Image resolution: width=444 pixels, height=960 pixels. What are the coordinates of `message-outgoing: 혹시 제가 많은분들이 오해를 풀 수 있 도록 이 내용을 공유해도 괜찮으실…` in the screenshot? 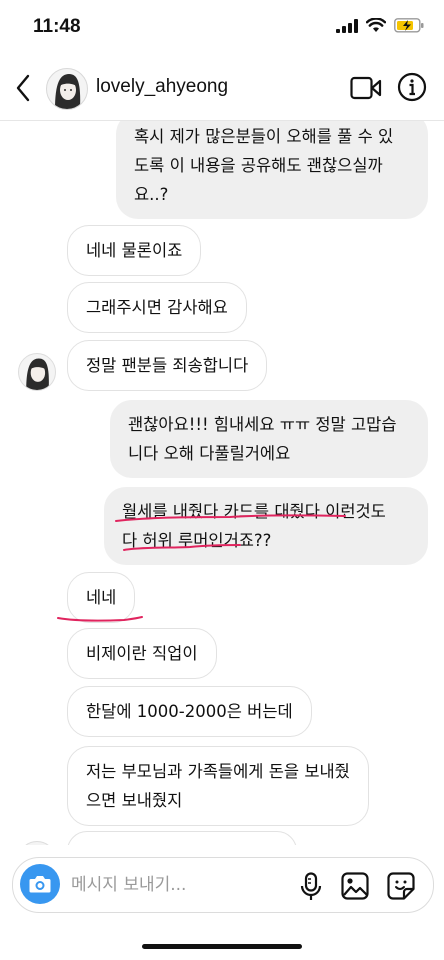 It's located at (272, 170).